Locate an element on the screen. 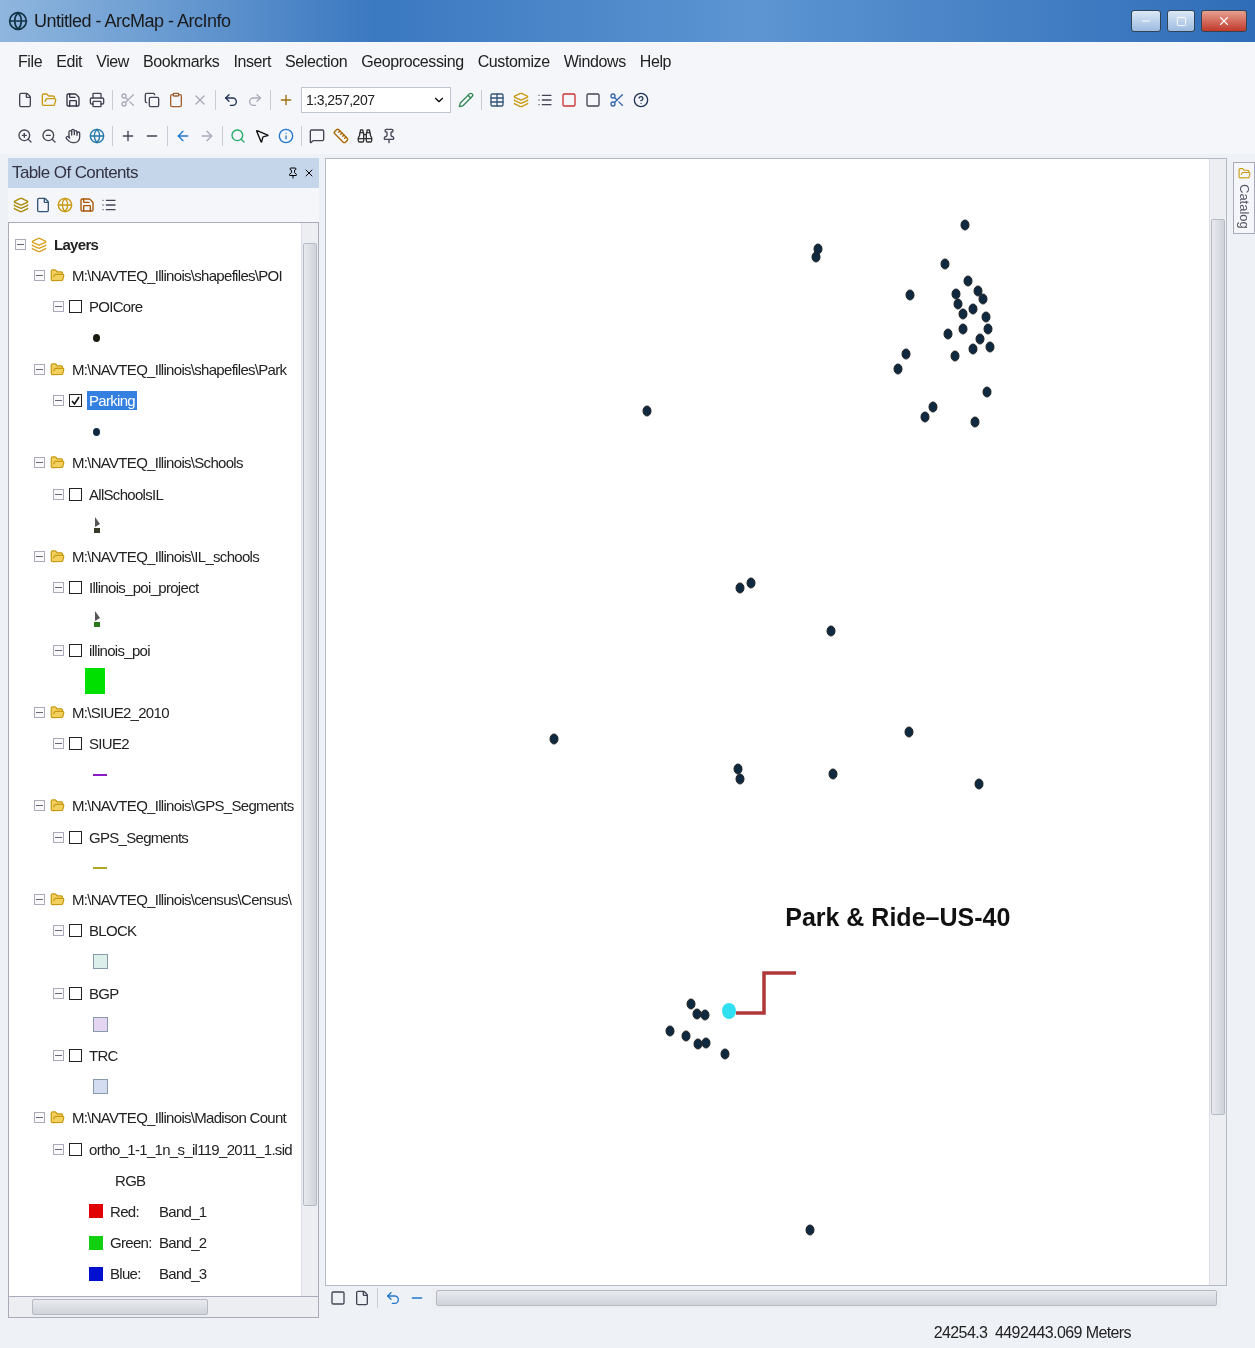  menu-item: Geoprocessing is located at coordinates (412, 62).